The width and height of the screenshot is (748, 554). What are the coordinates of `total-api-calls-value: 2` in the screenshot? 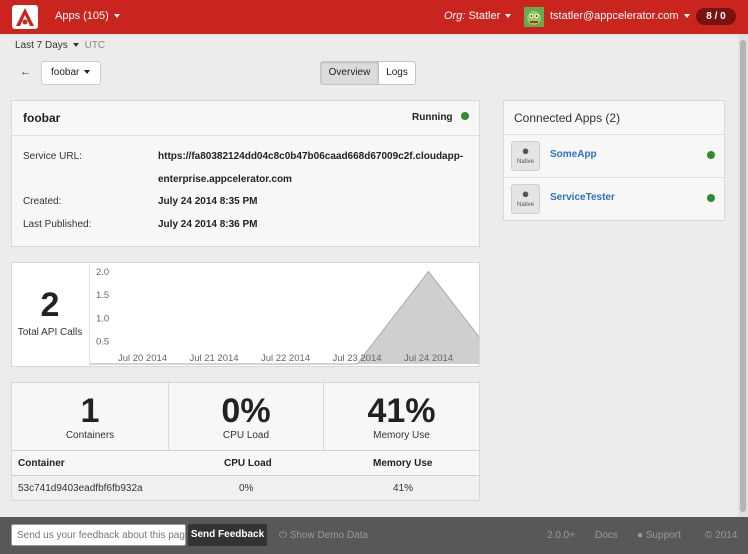 It's located at (50, 305).